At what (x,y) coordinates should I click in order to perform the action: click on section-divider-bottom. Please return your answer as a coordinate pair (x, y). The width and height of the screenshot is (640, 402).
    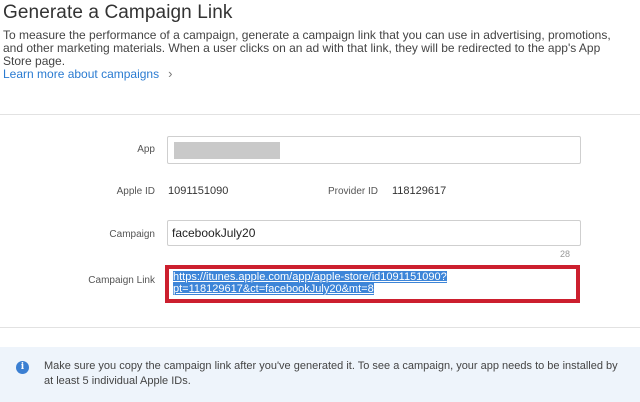
    Looking at the image, I should click on (320, 327).